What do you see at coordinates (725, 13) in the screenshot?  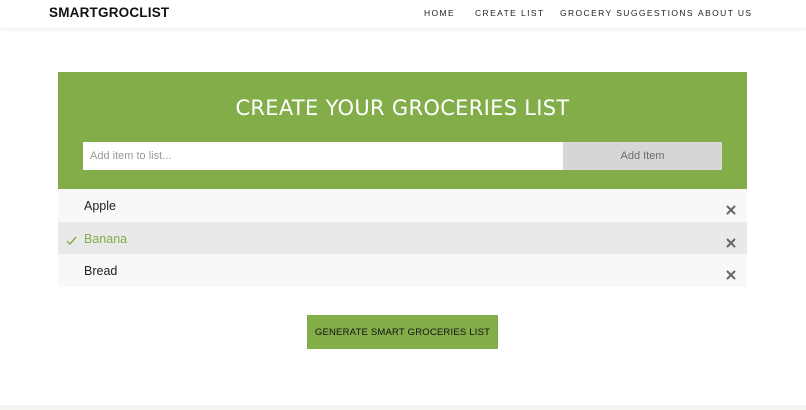 I see `nav-link-about-us: ABOUT US` at bounding box center [725, 13].